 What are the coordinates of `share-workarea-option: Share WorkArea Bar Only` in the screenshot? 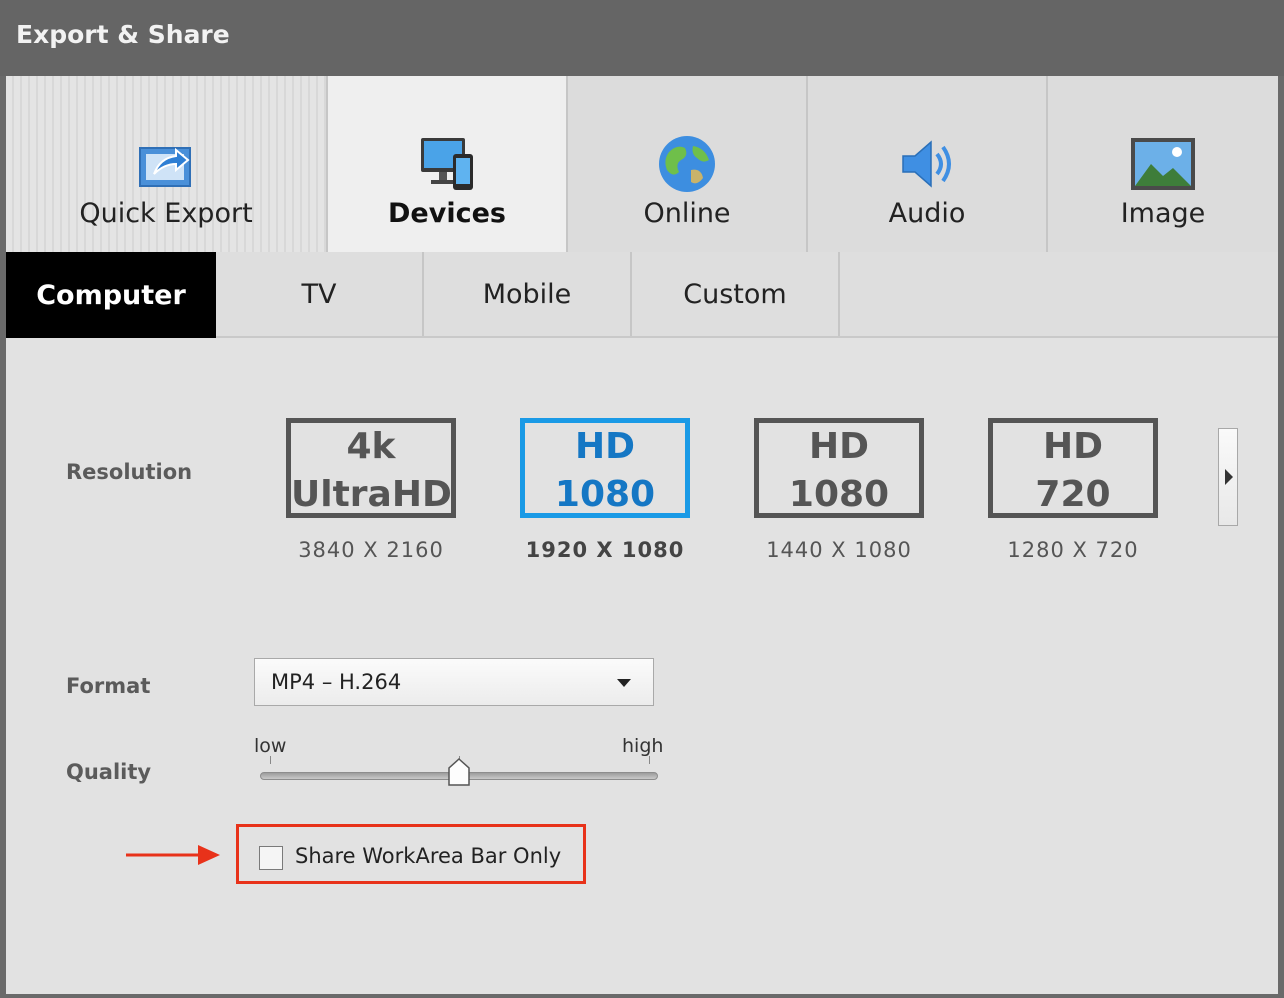 It's located at (411, 854).